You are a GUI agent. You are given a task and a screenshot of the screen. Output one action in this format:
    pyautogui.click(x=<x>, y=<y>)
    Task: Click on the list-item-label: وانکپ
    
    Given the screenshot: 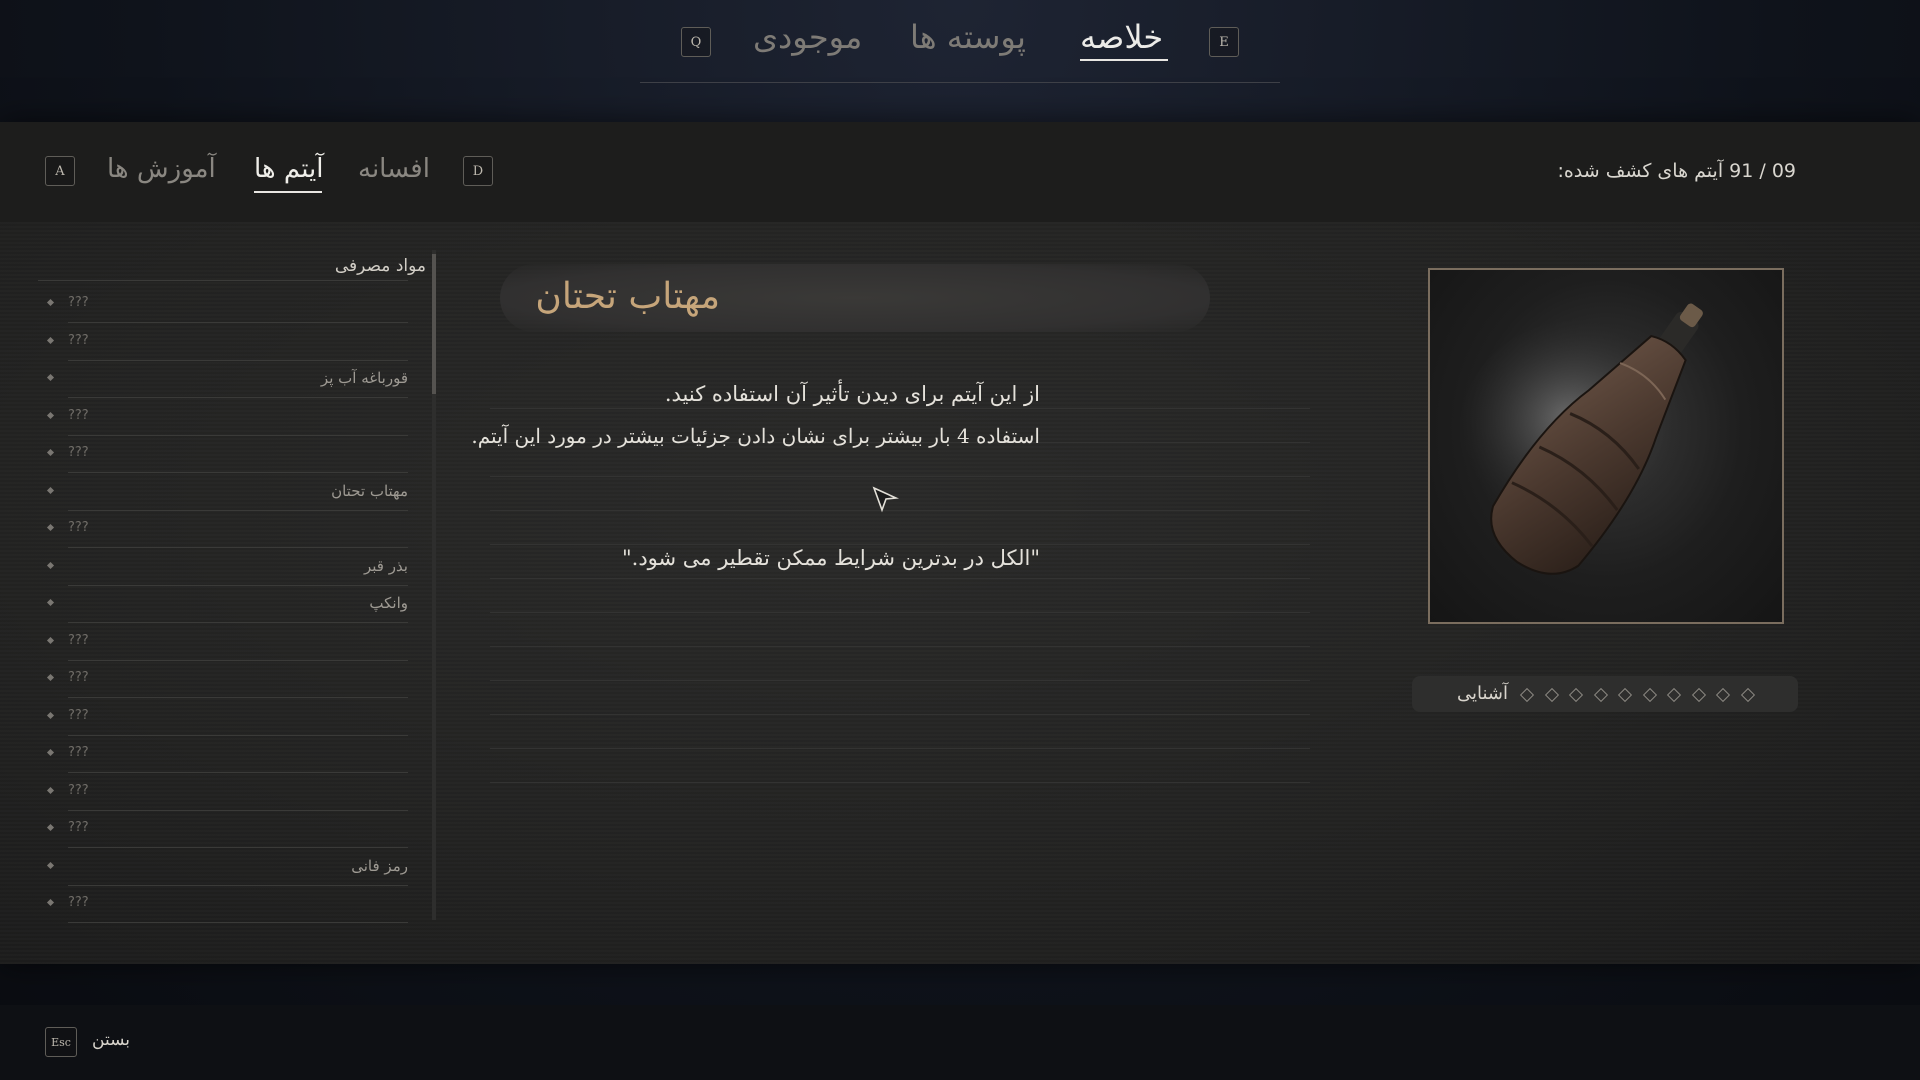 What is the action you would take?
    pyautogui.click(x=388, y=603)
    